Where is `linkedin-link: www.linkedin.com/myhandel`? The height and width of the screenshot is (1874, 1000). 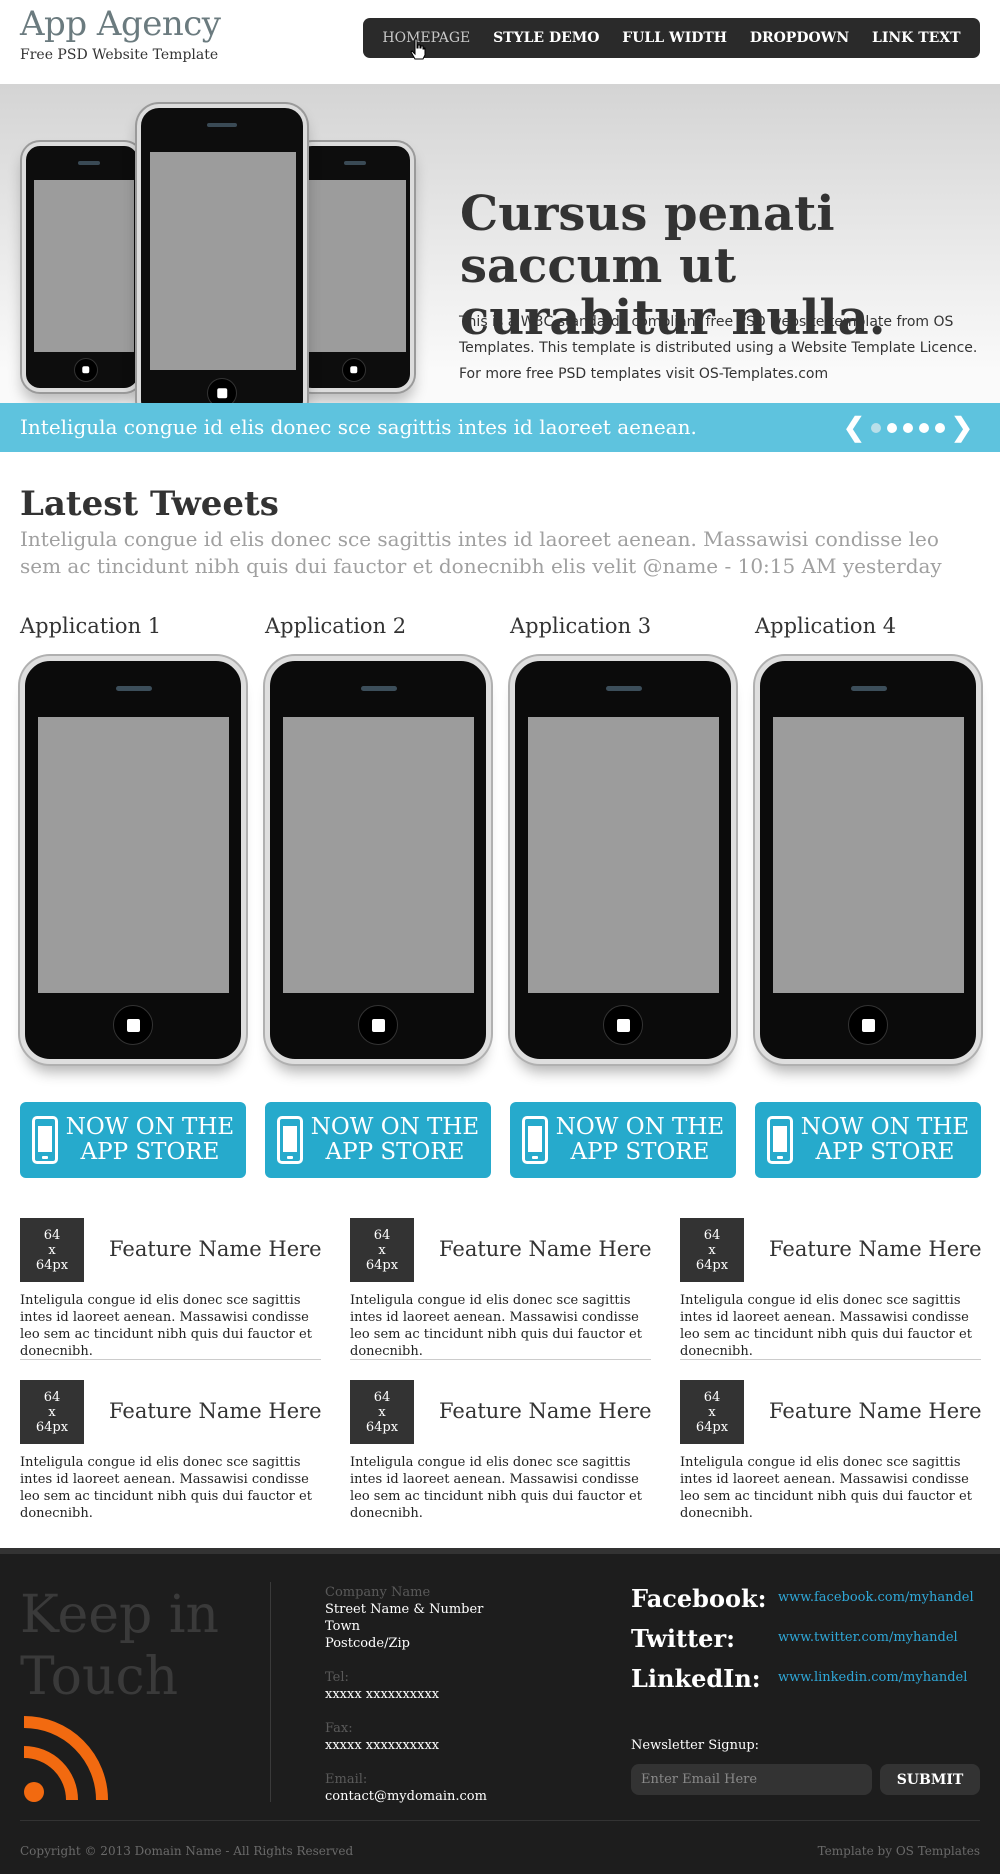
linkedin-link: www.linkedin.com/myhandel is located at coordinates (872, 1677).